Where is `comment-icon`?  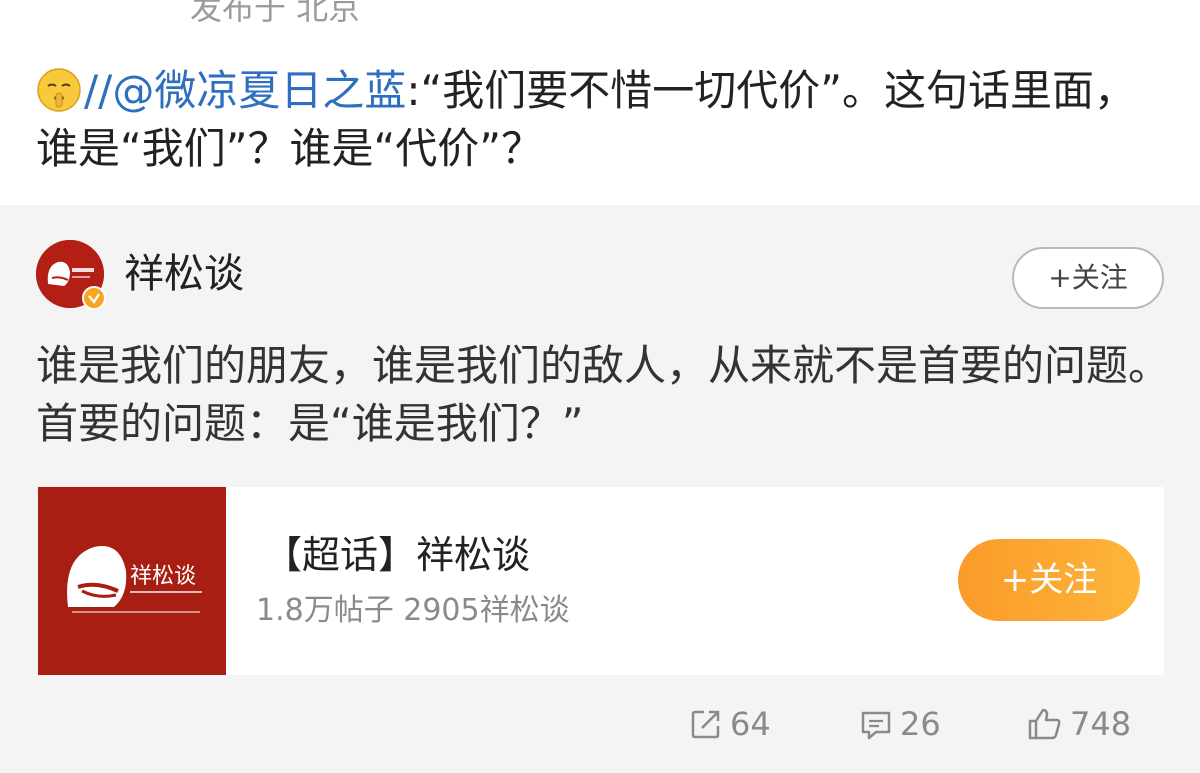 comment-icon is located at coordinates (876, 725).